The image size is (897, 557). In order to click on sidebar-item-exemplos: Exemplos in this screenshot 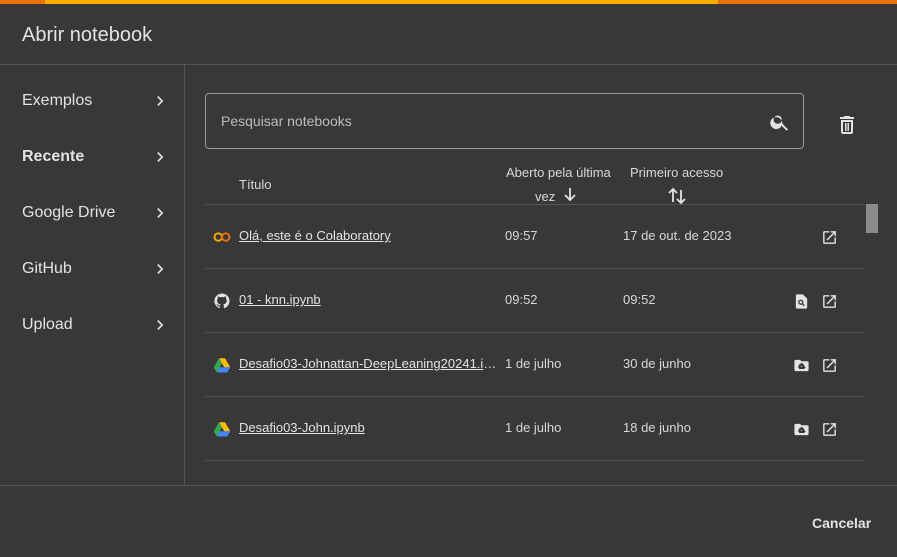, I will do `click(92, 101)`.